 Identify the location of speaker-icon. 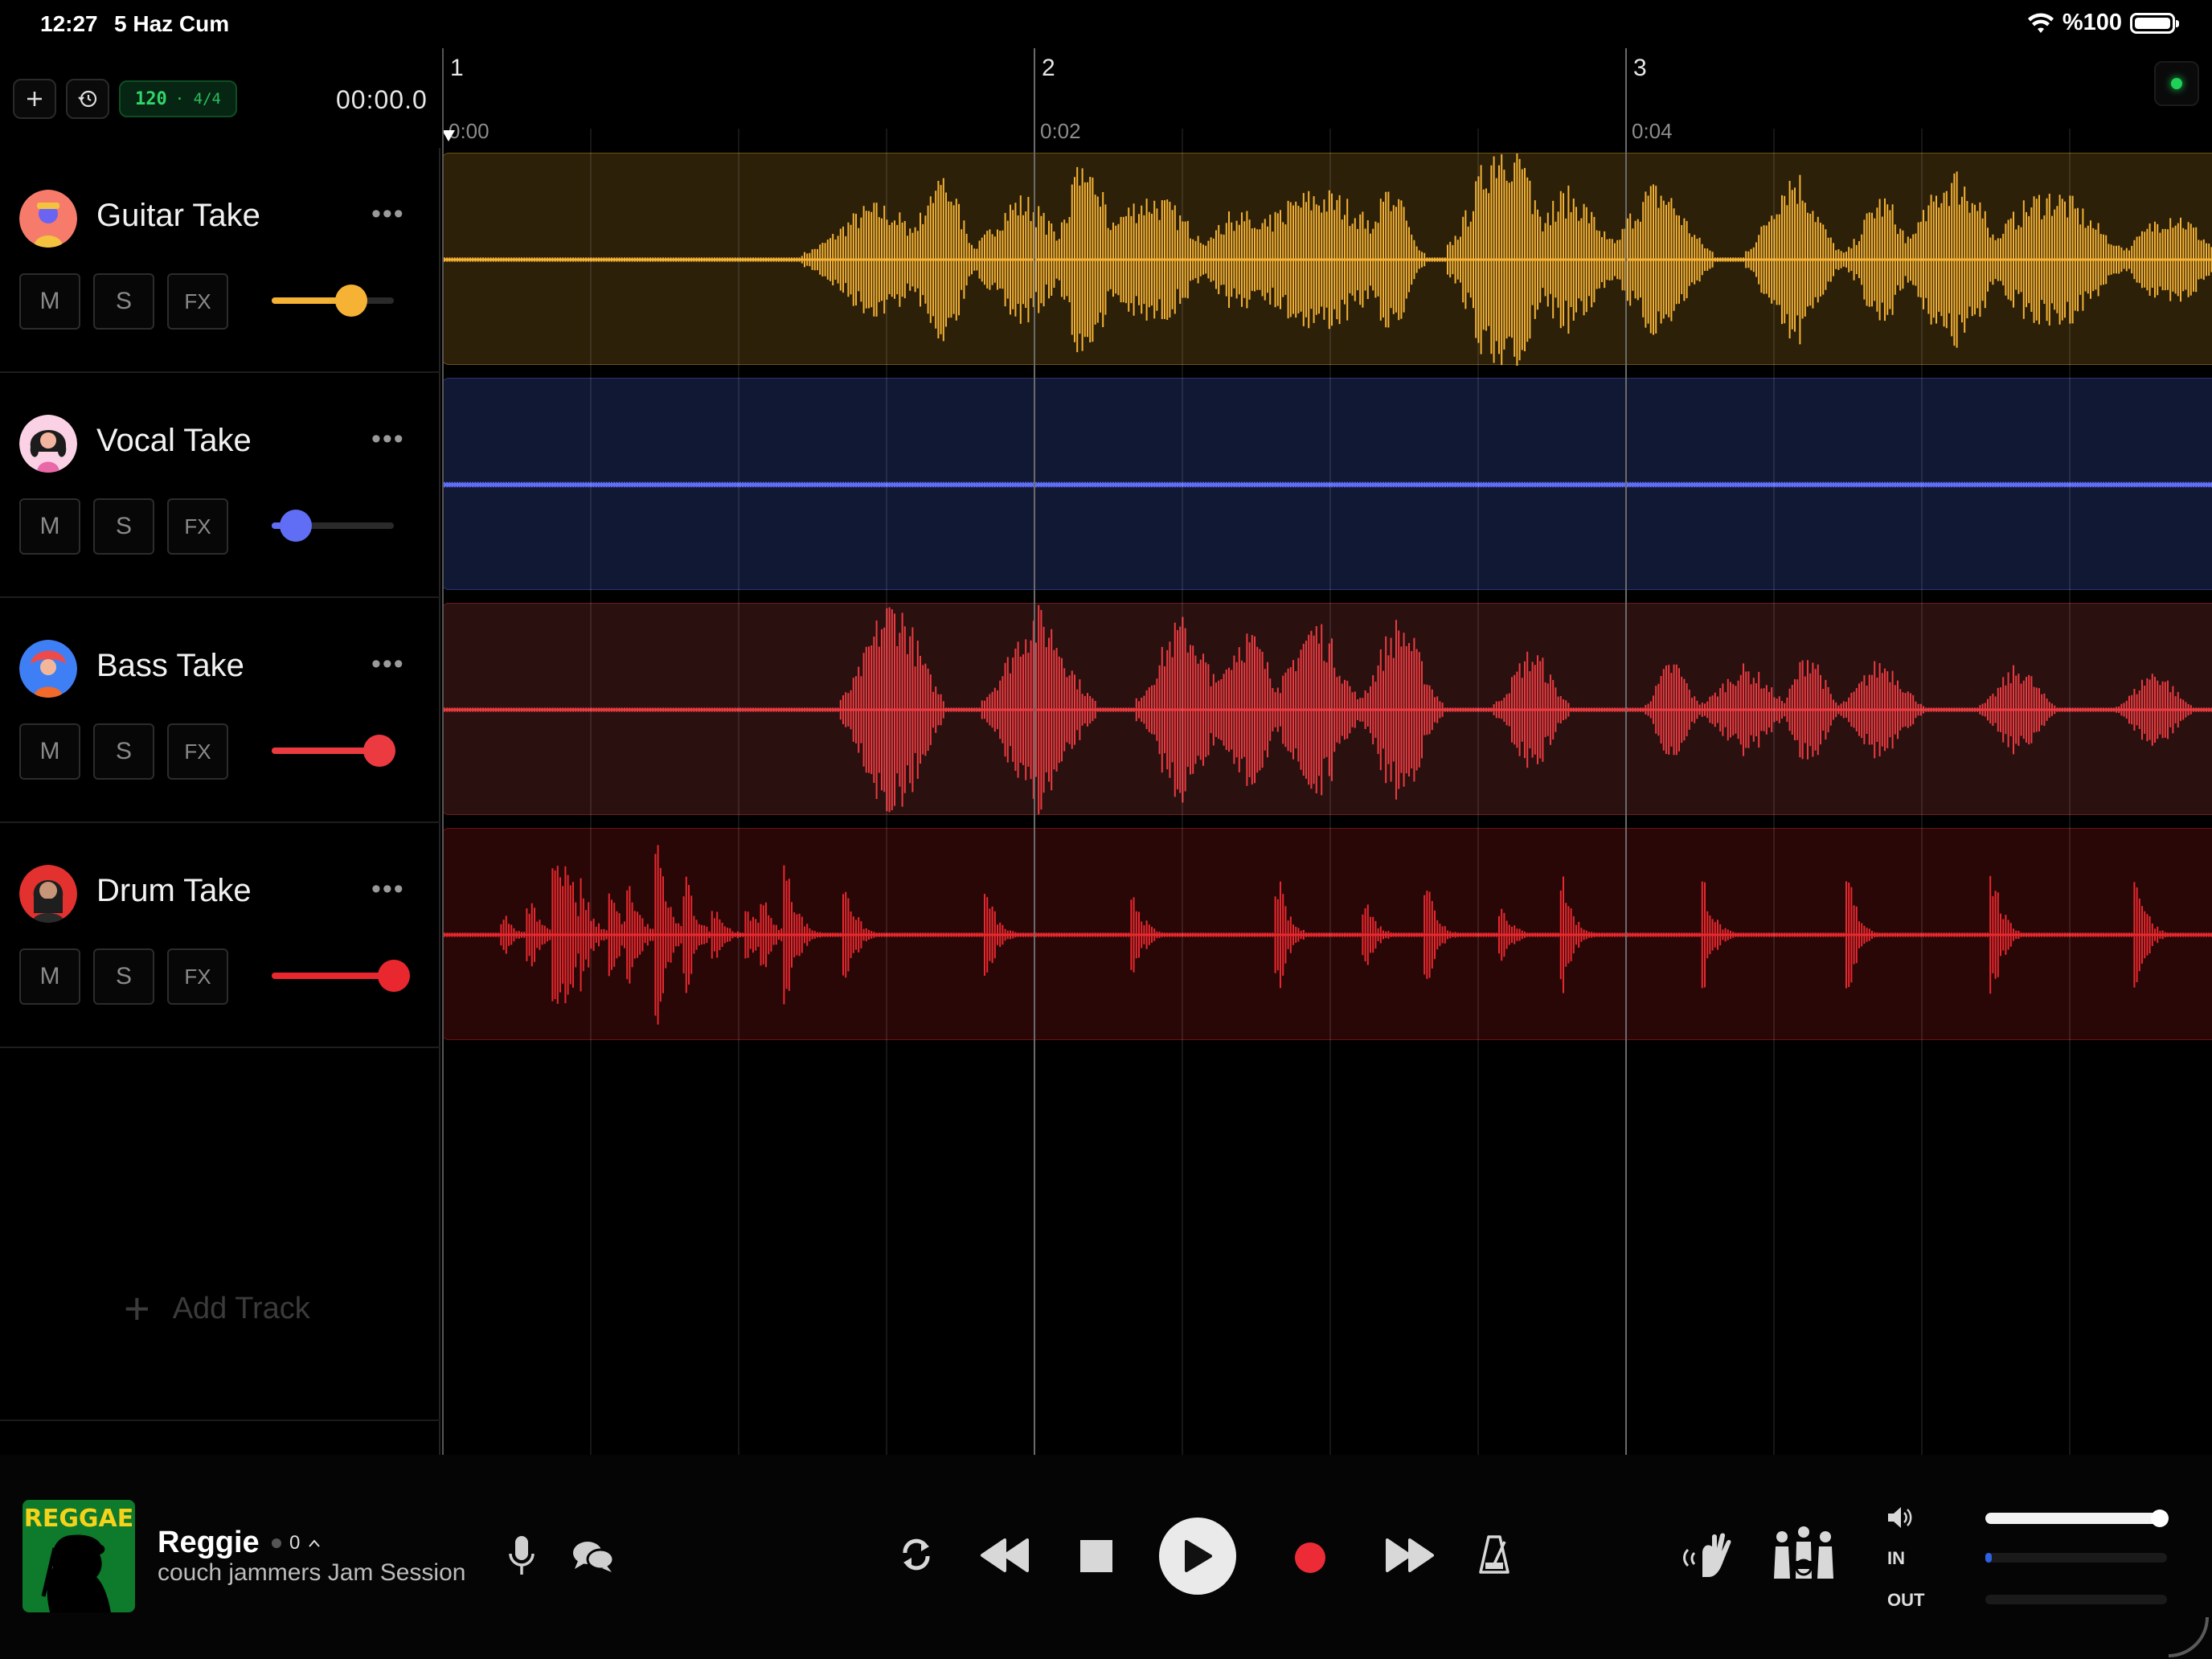
(1900, 1517).